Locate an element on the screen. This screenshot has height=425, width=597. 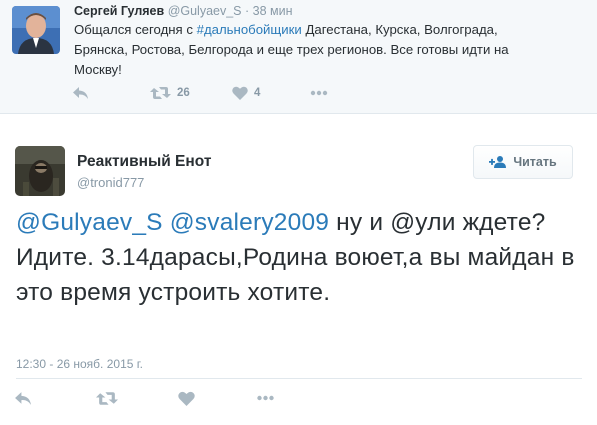
author-handle: @tronid777 is located at coordinates (110, 182).